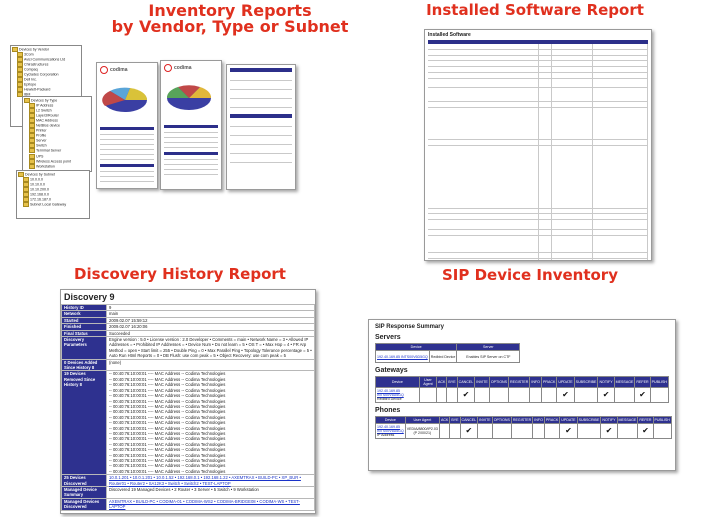  Describe the element at coordinates (624, 382) in the screenshot. I see `gateways-col-header: MESSAGE` at that location.